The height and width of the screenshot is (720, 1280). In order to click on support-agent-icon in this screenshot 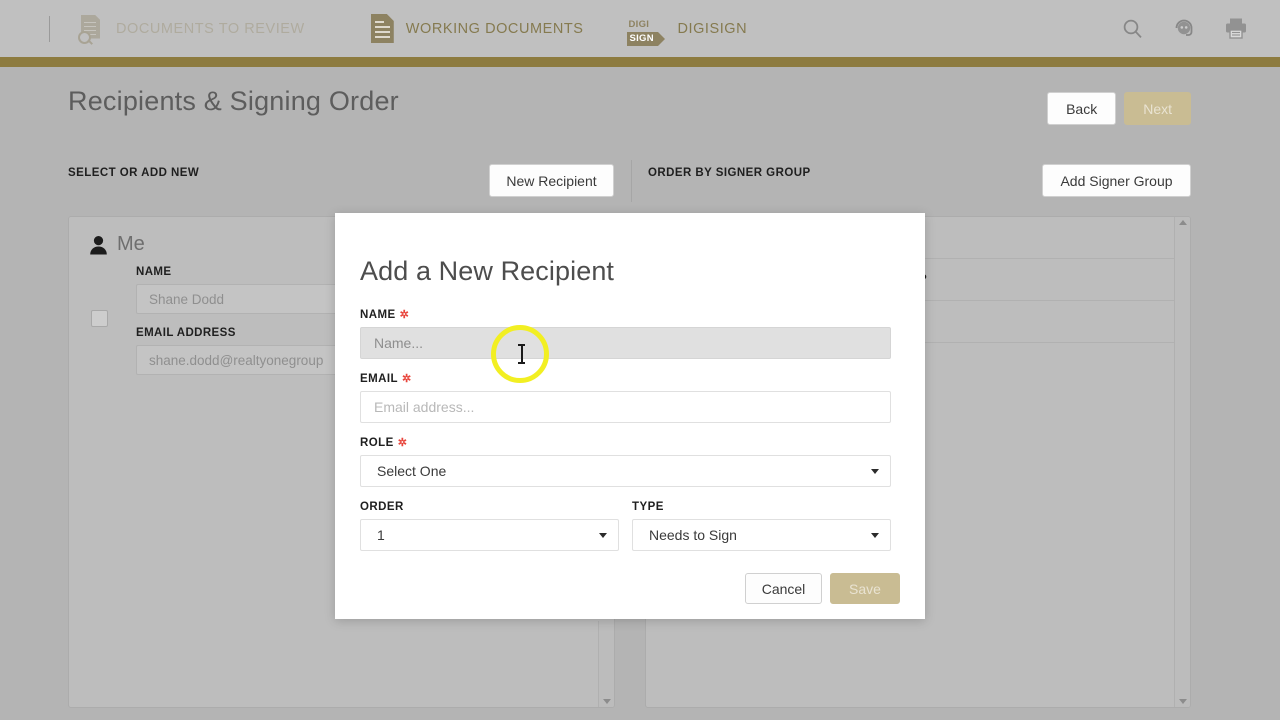, I will do `click(1184, 29)`.